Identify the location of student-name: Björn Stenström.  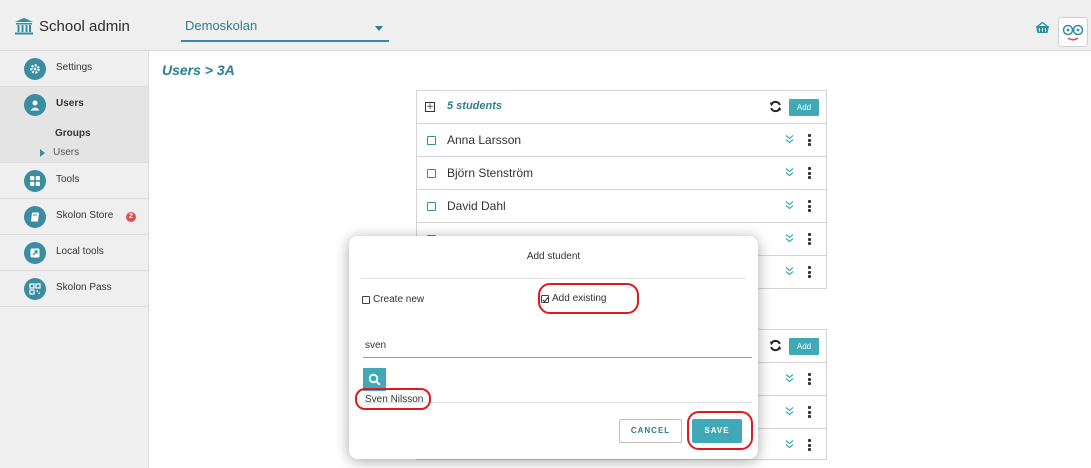
(490, 173).